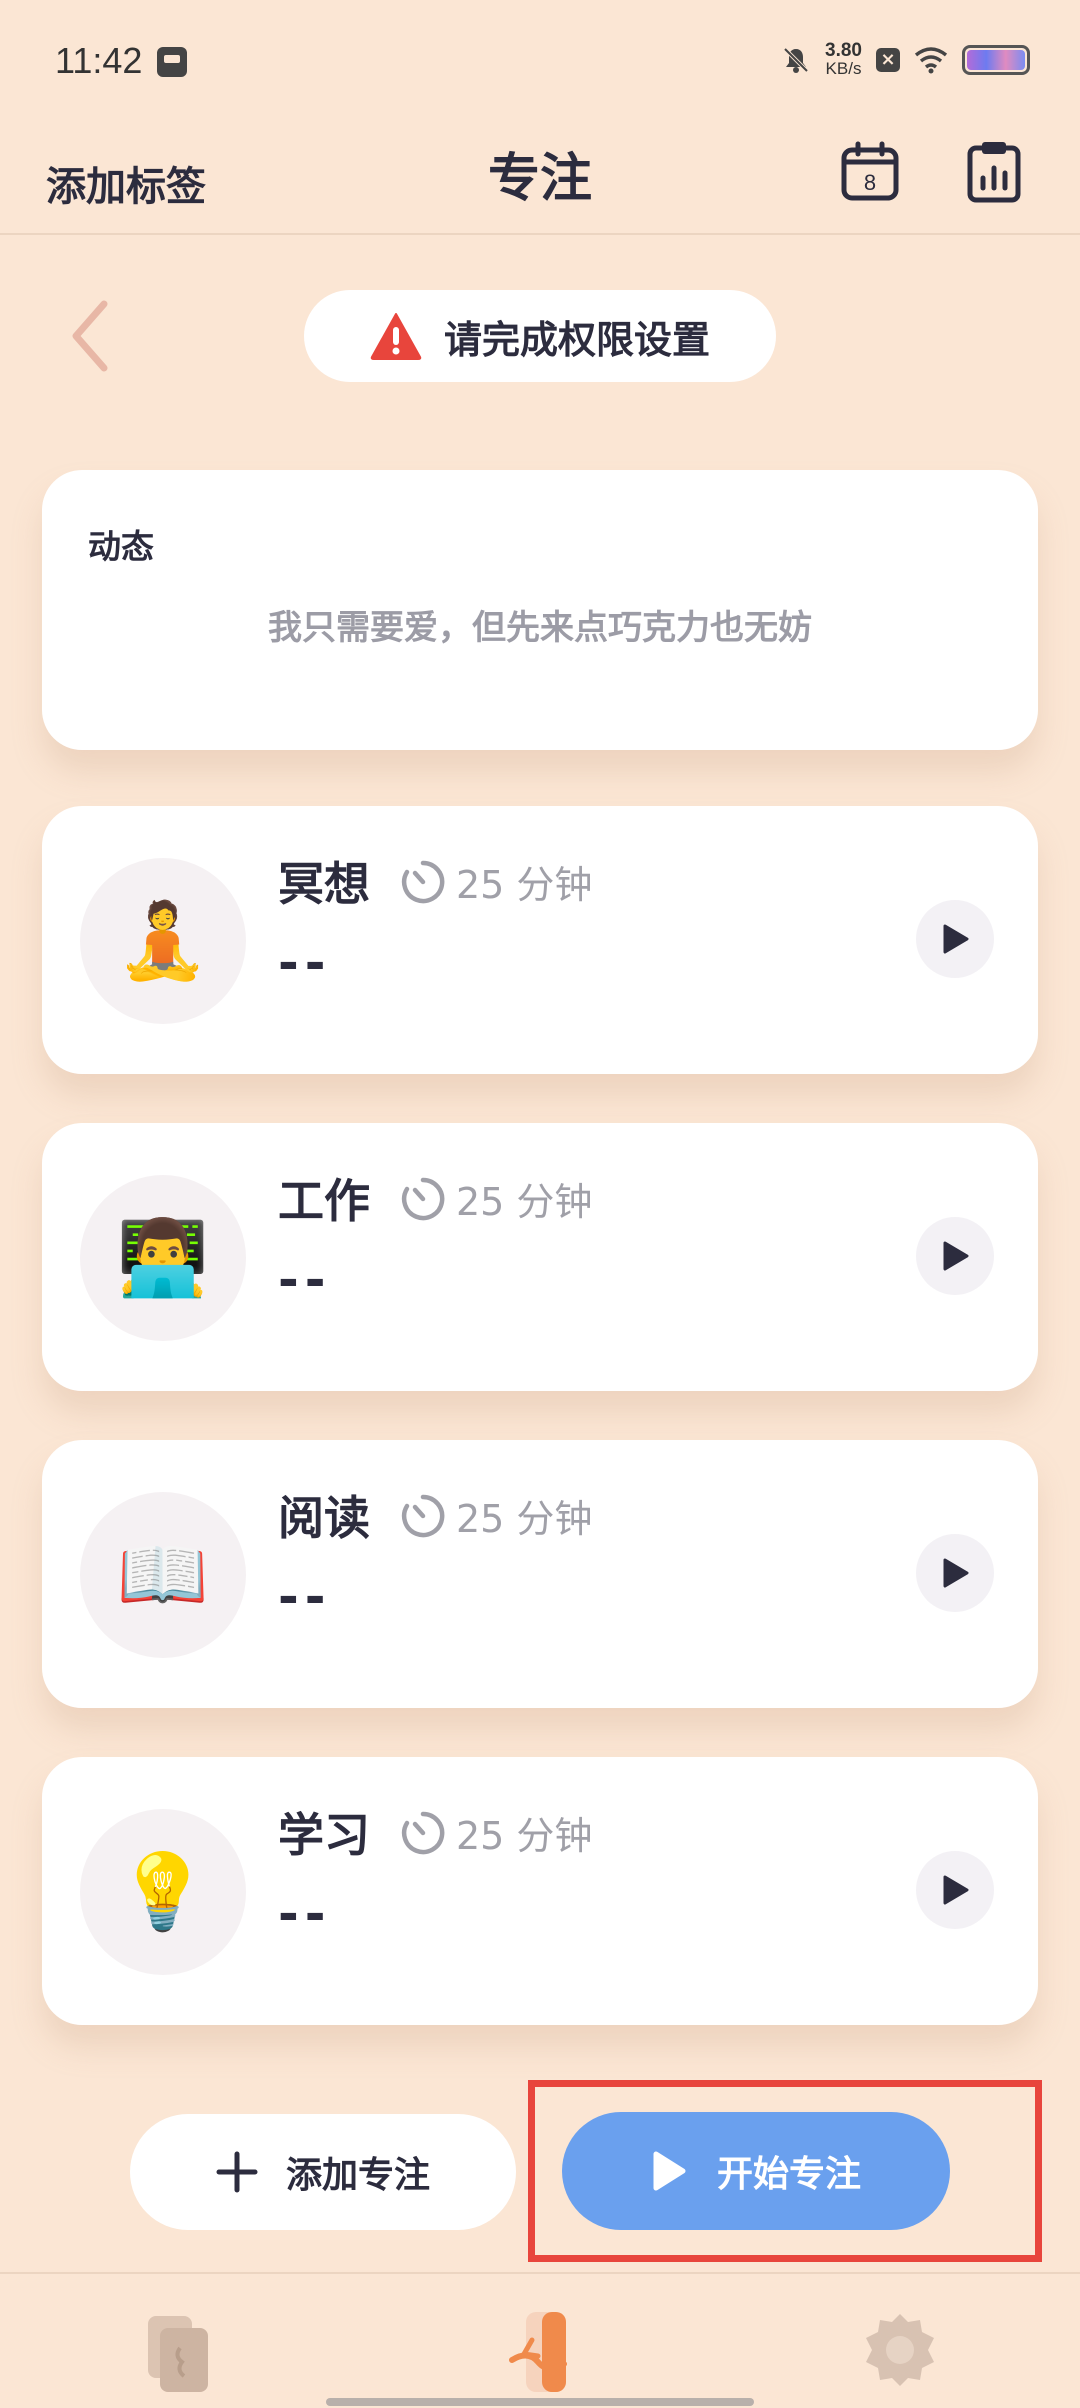 This screenshot has height=2408, width=1080. I want to click on focus-card-meditation: 🧘 冥想 25 分钟 --, so click(540, 940).